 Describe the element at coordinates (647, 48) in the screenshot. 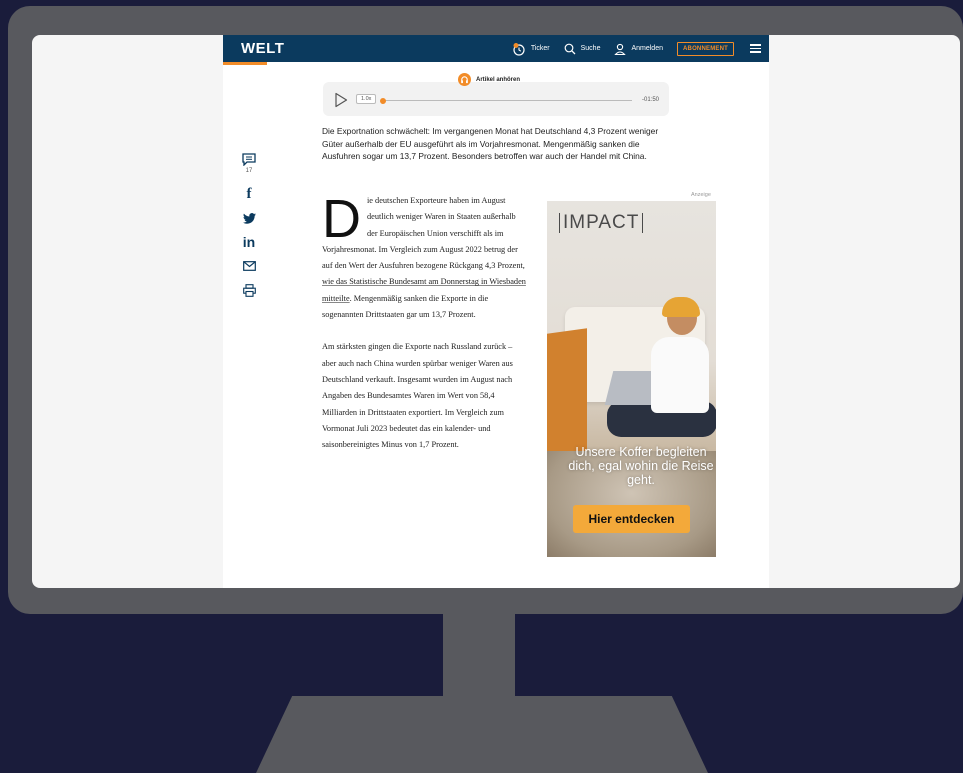

I see `login-label: Anmelden` at that location.